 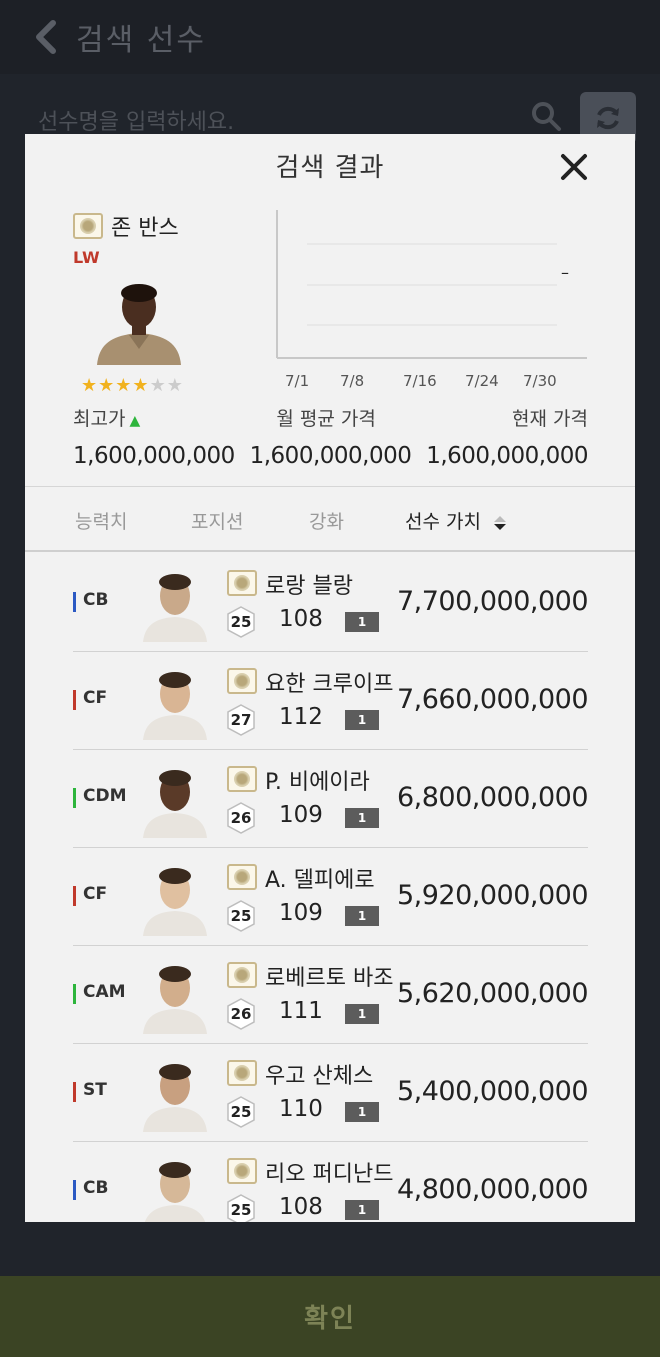 I want to click on player-row: CB 로랑 블랑 25 108 1 7,700,000,000, so click(x=331, y=603).